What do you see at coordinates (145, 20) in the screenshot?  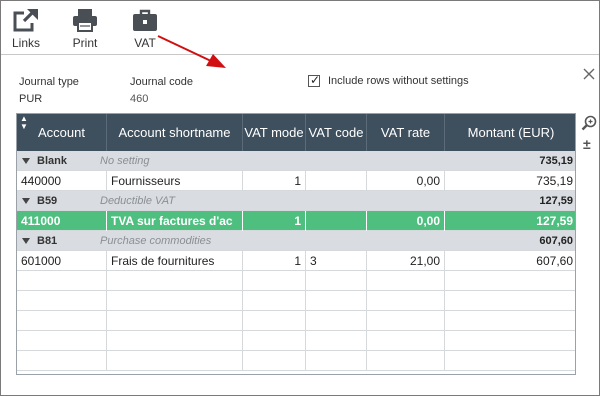 I see `briefcase-icon` at bounding box center [145, 20].